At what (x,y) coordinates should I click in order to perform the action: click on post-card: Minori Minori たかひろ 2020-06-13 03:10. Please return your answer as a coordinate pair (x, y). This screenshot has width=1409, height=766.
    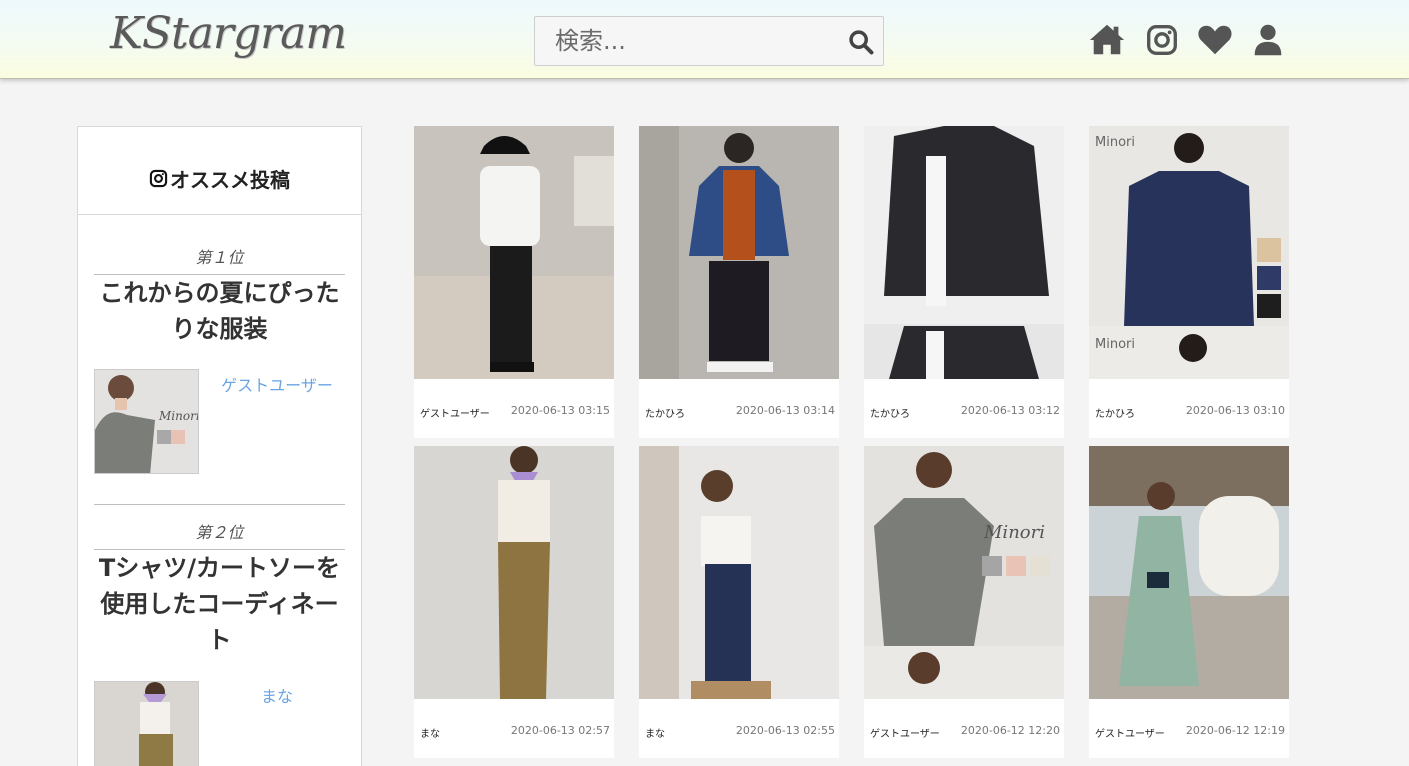
    Looking at the image, I should click on (1189, 282).